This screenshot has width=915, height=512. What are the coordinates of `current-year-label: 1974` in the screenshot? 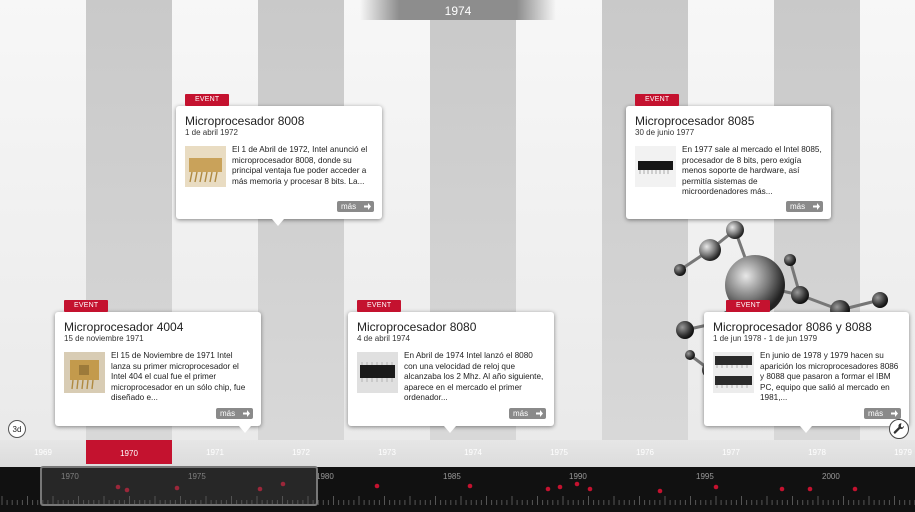 It's located at (458, 11).